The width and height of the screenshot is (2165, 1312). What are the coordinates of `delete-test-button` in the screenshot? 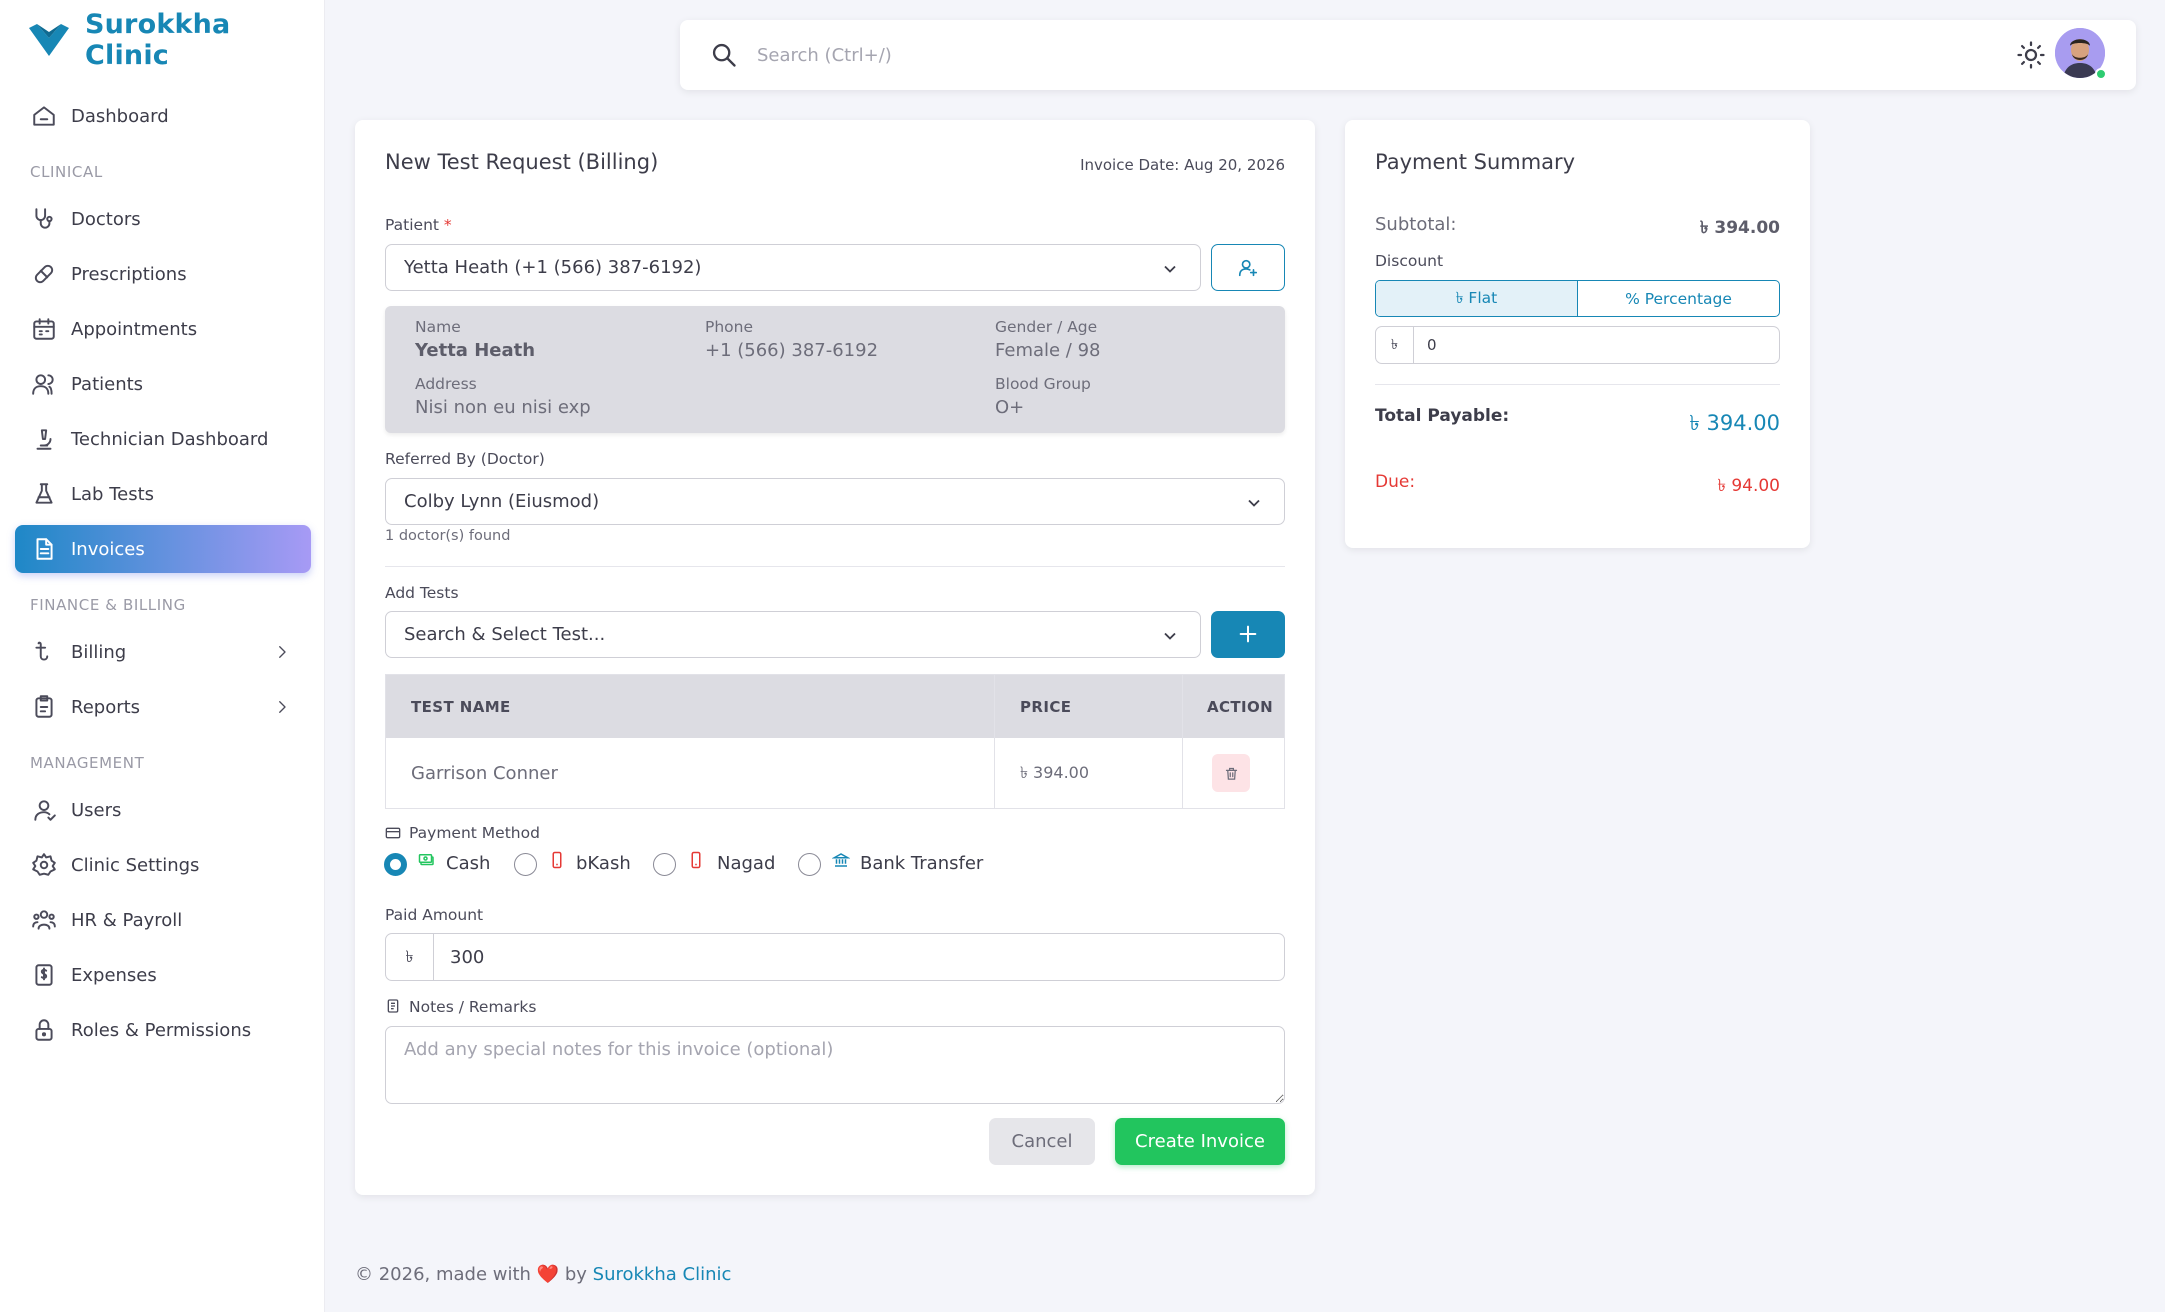 It's located at (1231, 773).